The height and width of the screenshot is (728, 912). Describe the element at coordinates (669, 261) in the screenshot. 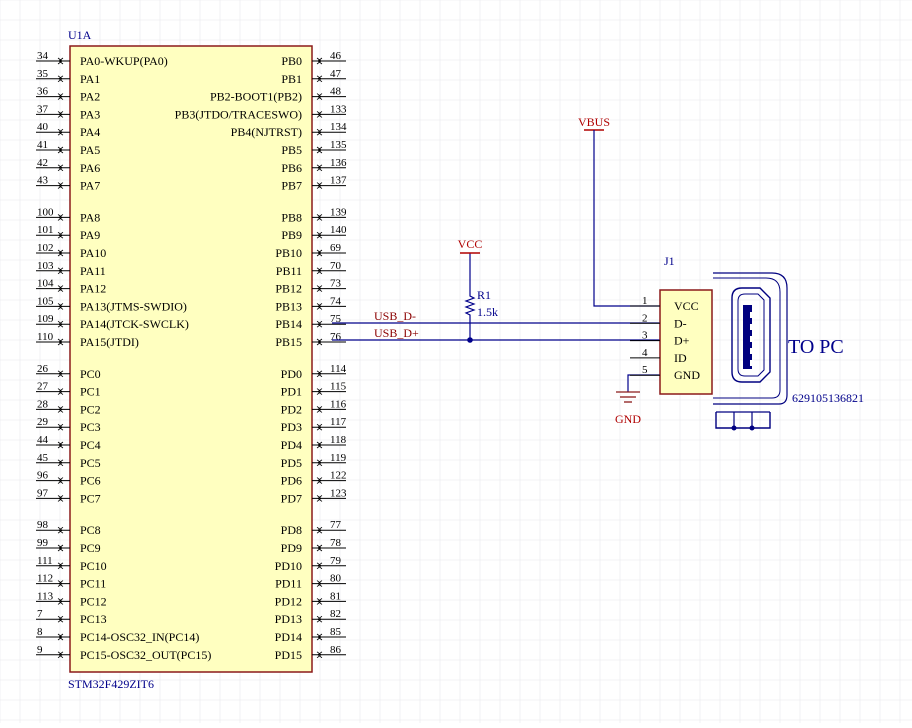

I see `j1-designator: J1` at that location.